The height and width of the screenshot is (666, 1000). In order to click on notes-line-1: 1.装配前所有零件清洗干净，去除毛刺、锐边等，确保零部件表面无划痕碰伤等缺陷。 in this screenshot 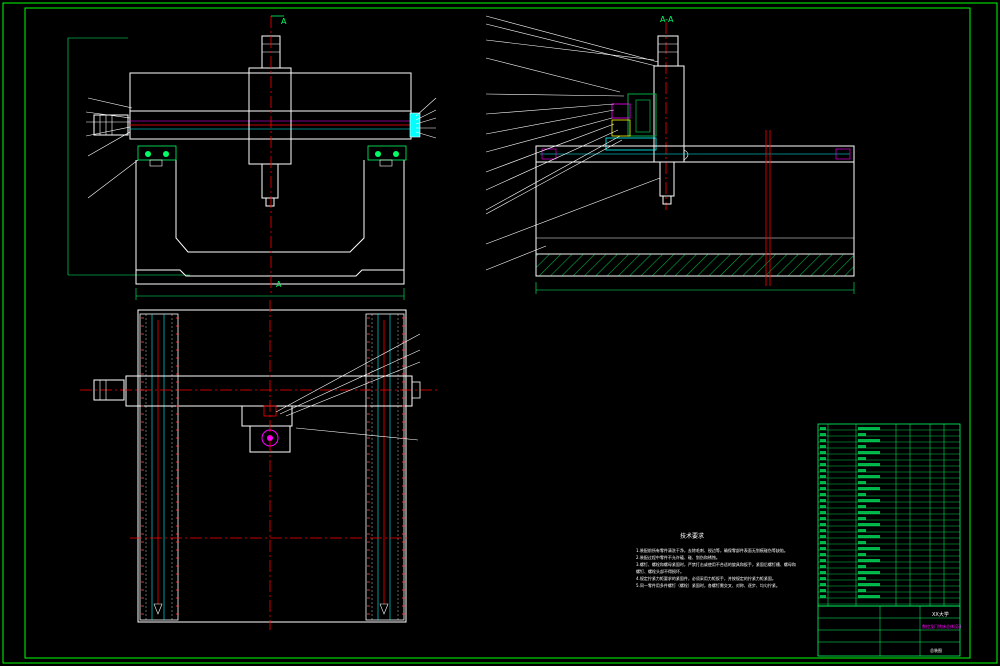, I will do `click(712, 550)`.